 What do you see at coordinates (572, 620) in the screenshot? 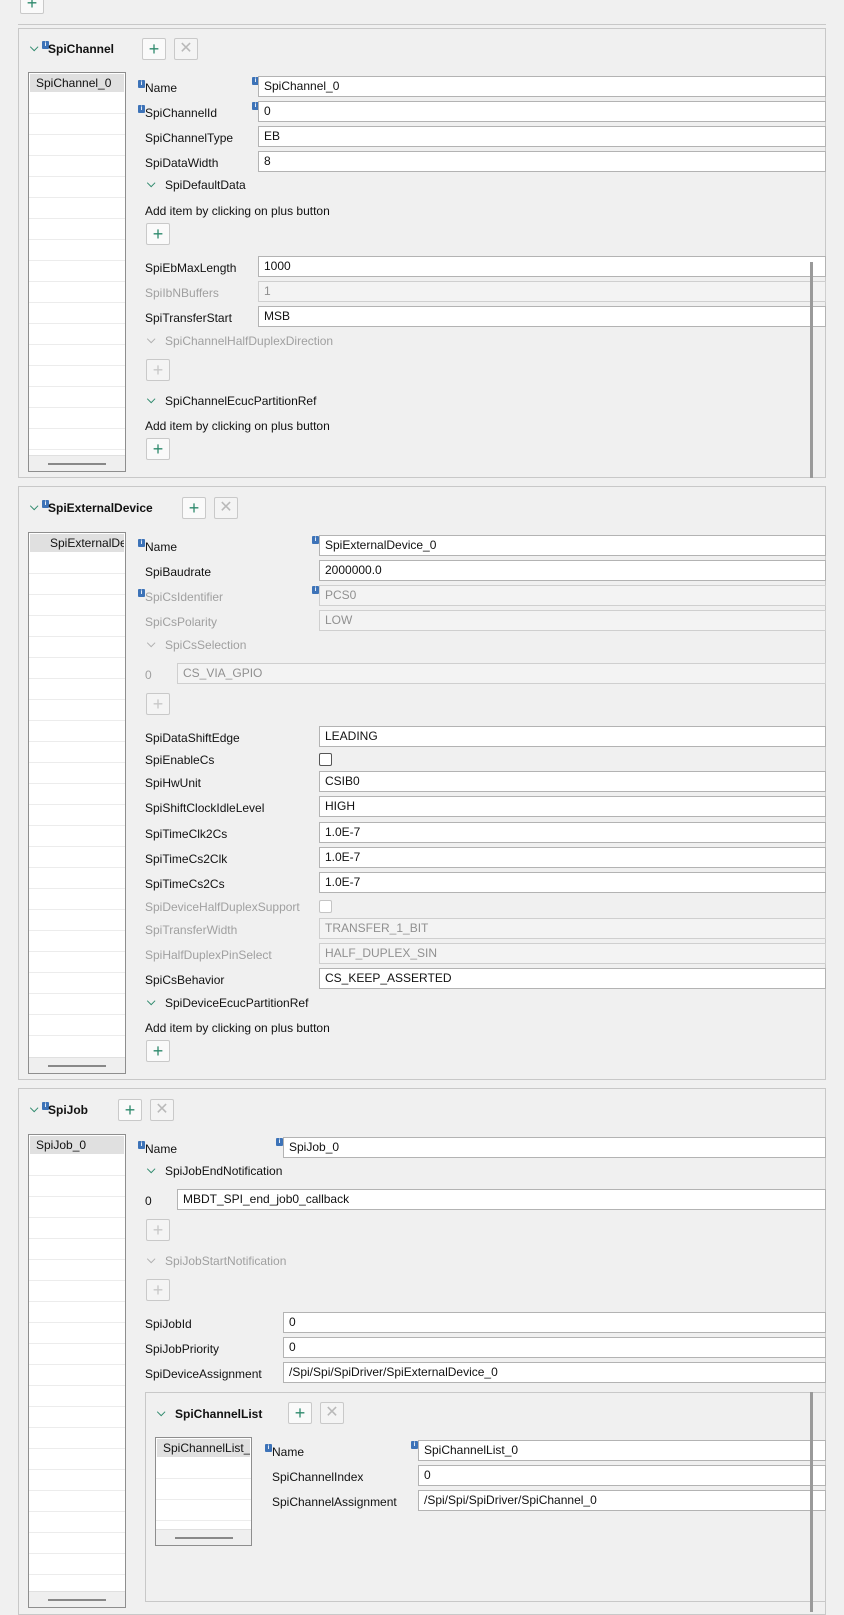
I see `spi-cs-polarity-field: LOW` at bounding box center [572, 620].